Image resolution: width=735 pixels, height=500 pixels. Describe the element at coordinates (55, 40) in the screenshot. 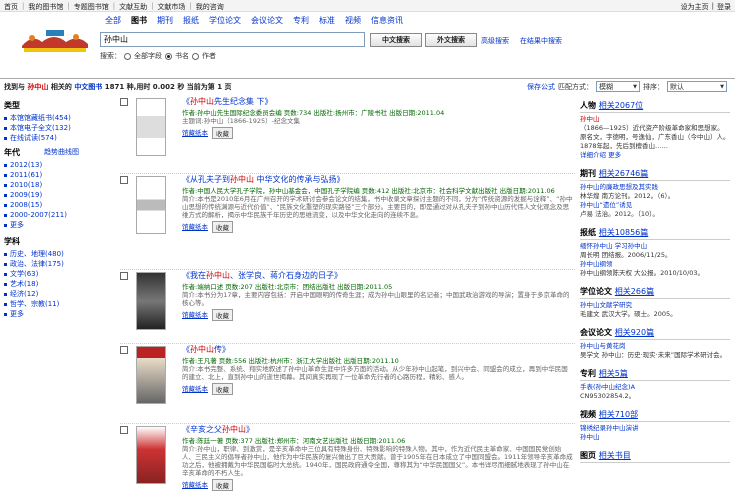

I see `site-logo` at that location.